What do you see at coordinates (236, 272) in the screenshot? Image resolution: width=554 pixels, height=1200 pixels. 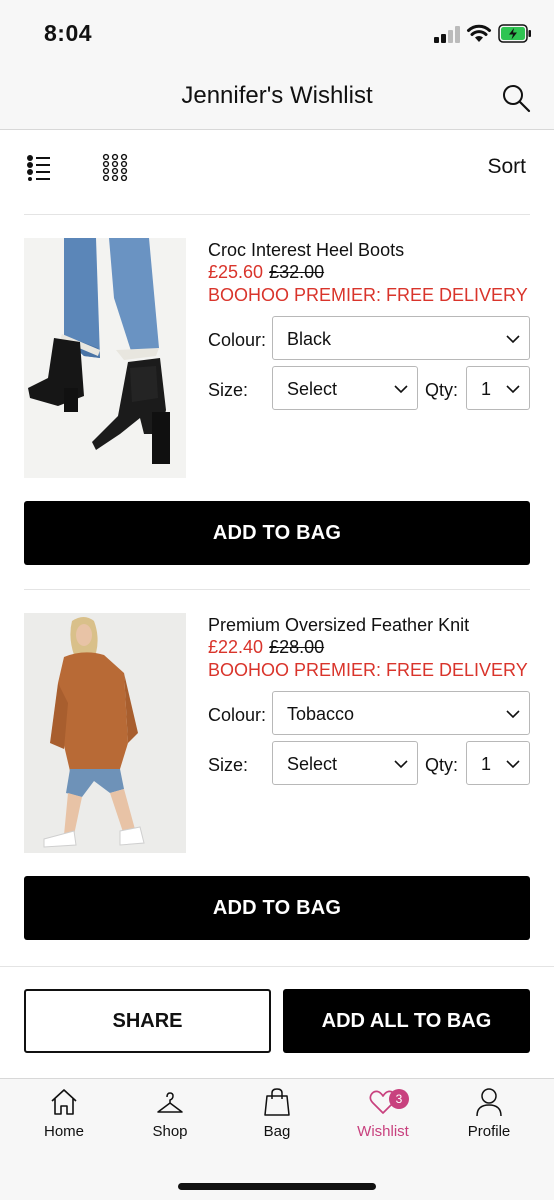 I see `sale-price: £25.60` at bounding box center [236, 272].